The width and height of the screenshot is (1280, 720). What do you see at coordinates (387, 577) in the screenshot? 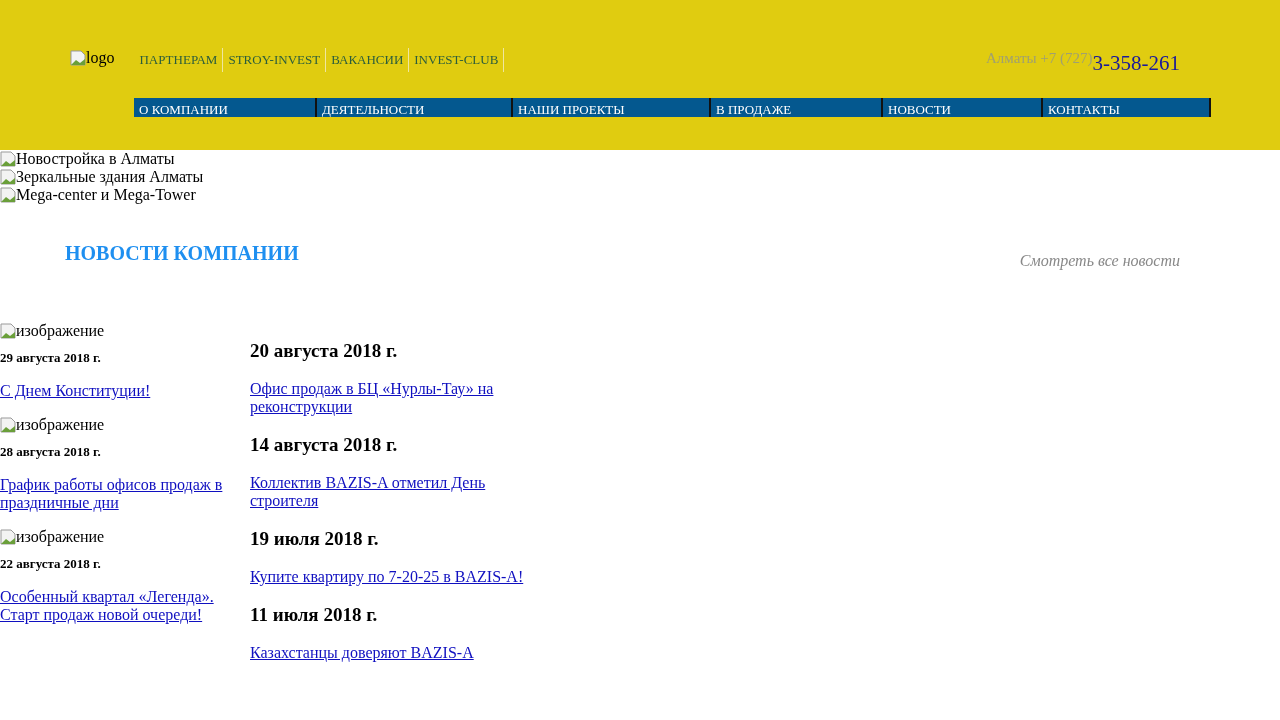
I see `news-link: Купите квартиру по 7-20-25 в BAZIS-A!` at bounding box center [387, 577].